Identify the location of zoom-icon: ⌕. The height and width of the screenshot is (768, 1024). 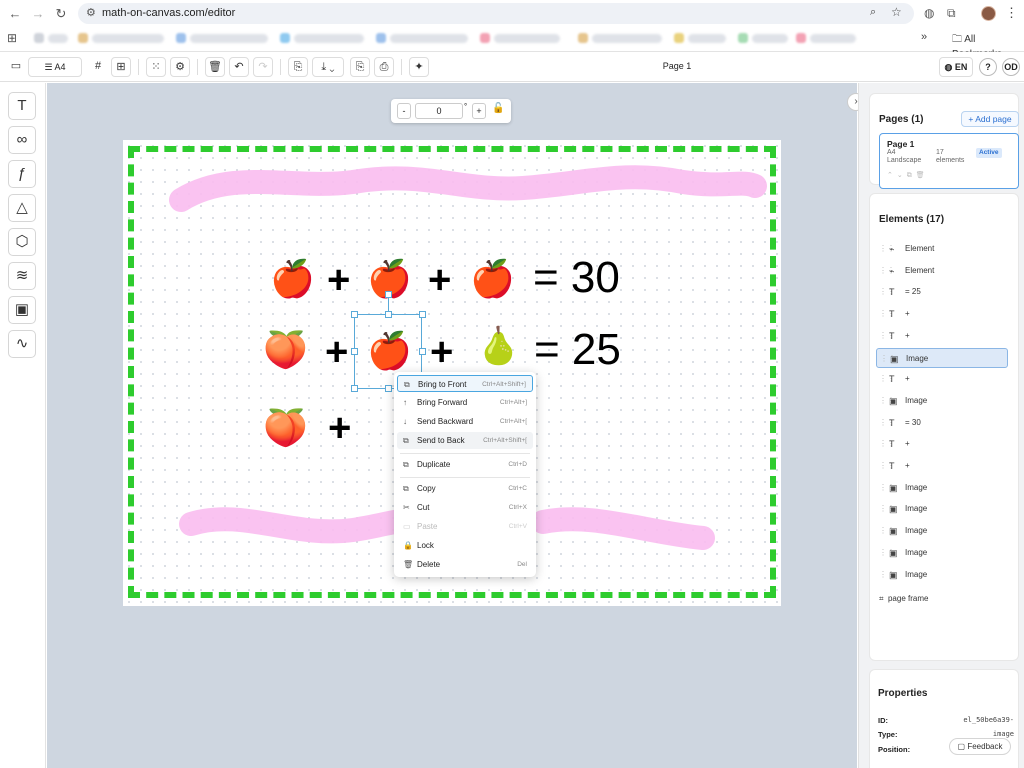
(873, 12).